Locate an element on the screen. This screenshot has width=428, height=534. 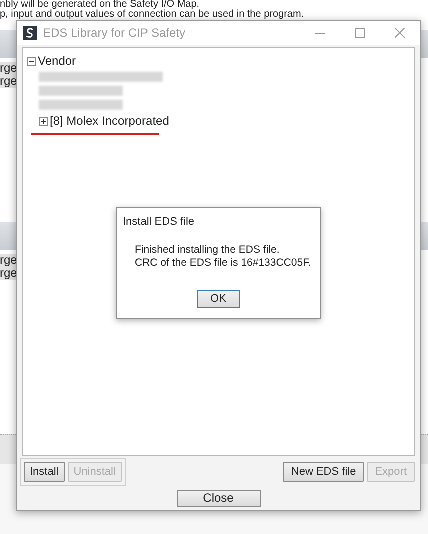
expand-icon is located at coordinates (43, 121).